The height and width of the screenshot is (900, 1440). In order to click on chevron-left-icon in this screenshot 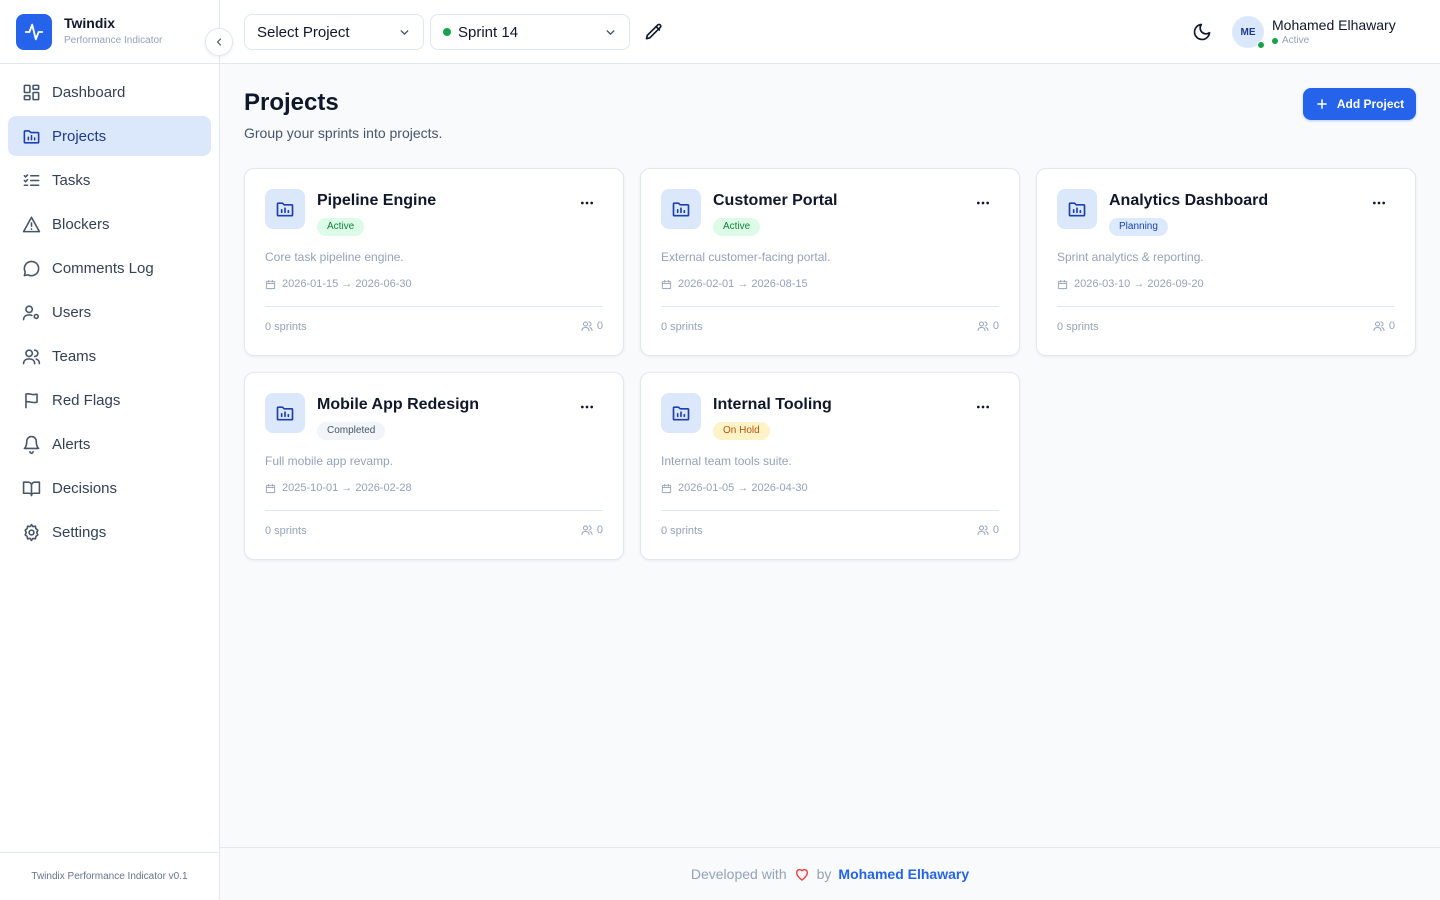, I will do `click(219, 42)`.